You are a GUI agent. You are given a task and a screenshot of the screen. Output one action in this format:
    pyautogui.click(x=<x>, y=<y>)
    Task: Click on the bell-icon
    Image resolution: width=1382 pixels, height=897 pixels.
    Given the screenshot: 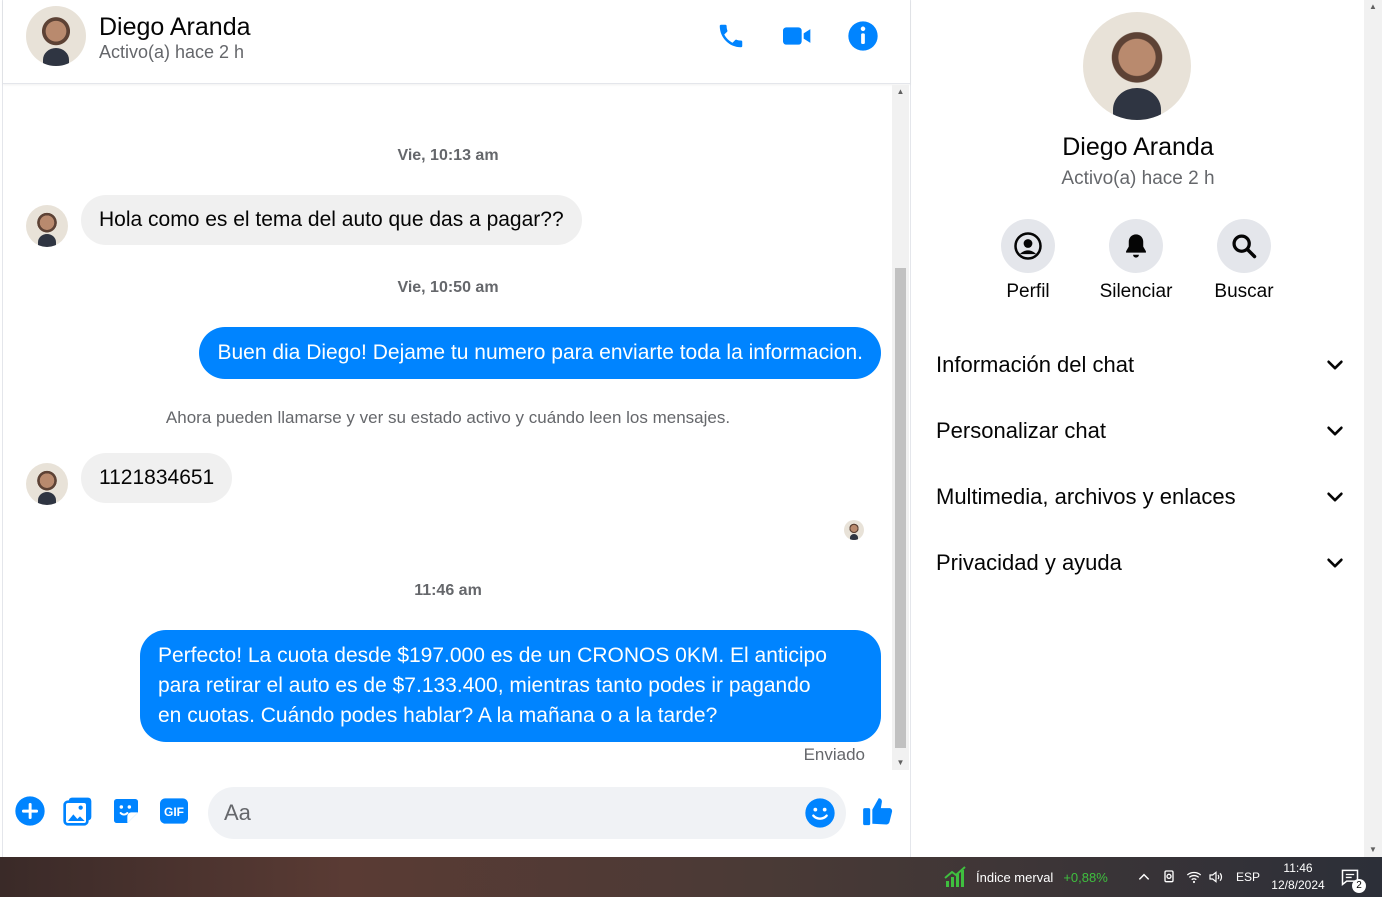 What is the action you would take?
    pyautogui.click(x=1136, y=246)
    